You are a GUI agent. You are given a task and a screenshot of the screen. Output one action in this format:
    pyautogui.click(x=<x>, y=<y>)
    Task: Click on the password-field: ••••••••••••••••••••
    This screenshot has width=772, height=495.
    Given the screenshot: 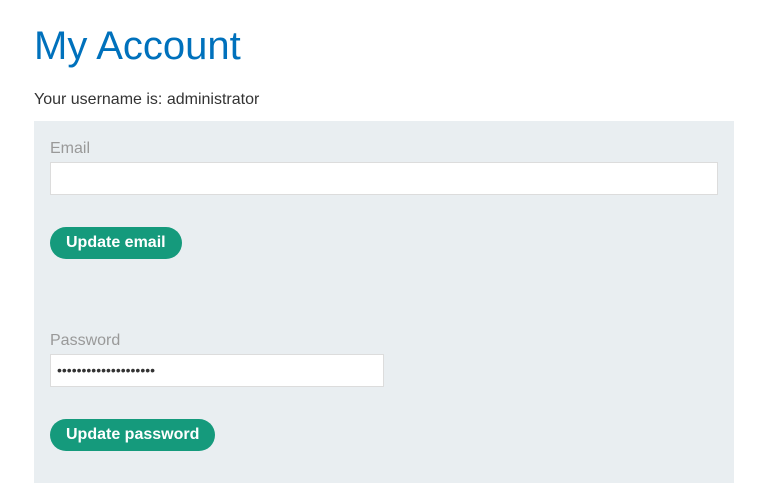 What is the action you would take?
    pyautogui.click(x=217, y=370)
    